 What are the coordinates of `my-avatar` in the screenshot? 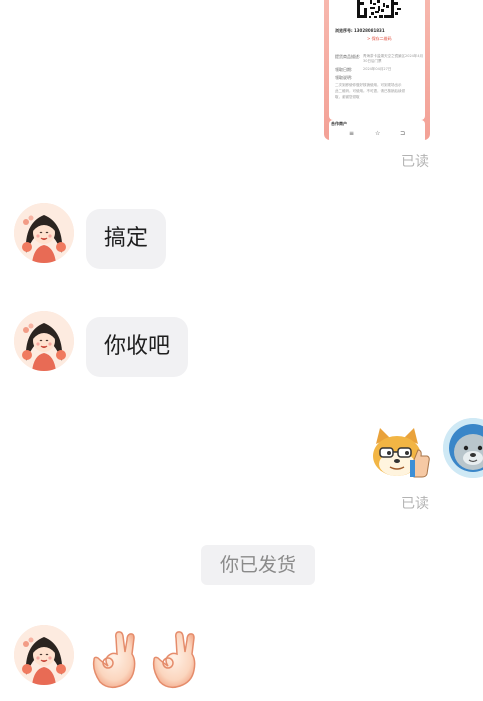 It's located at (463, 448).